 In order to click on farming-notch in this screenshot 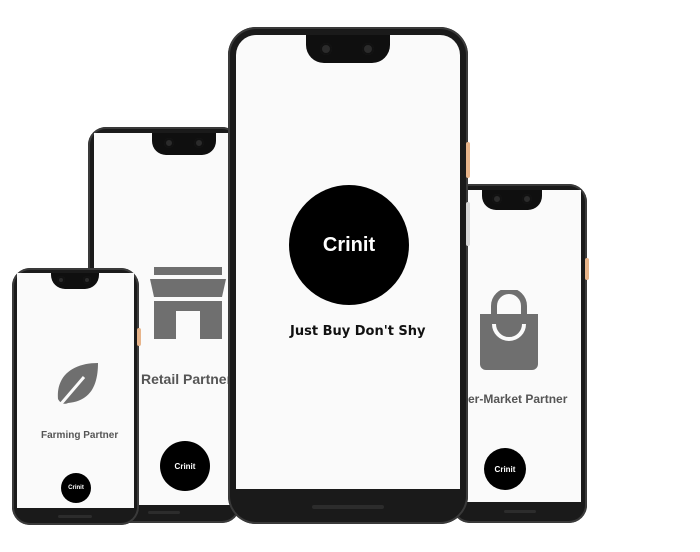, I will do `click(75, 281)`.